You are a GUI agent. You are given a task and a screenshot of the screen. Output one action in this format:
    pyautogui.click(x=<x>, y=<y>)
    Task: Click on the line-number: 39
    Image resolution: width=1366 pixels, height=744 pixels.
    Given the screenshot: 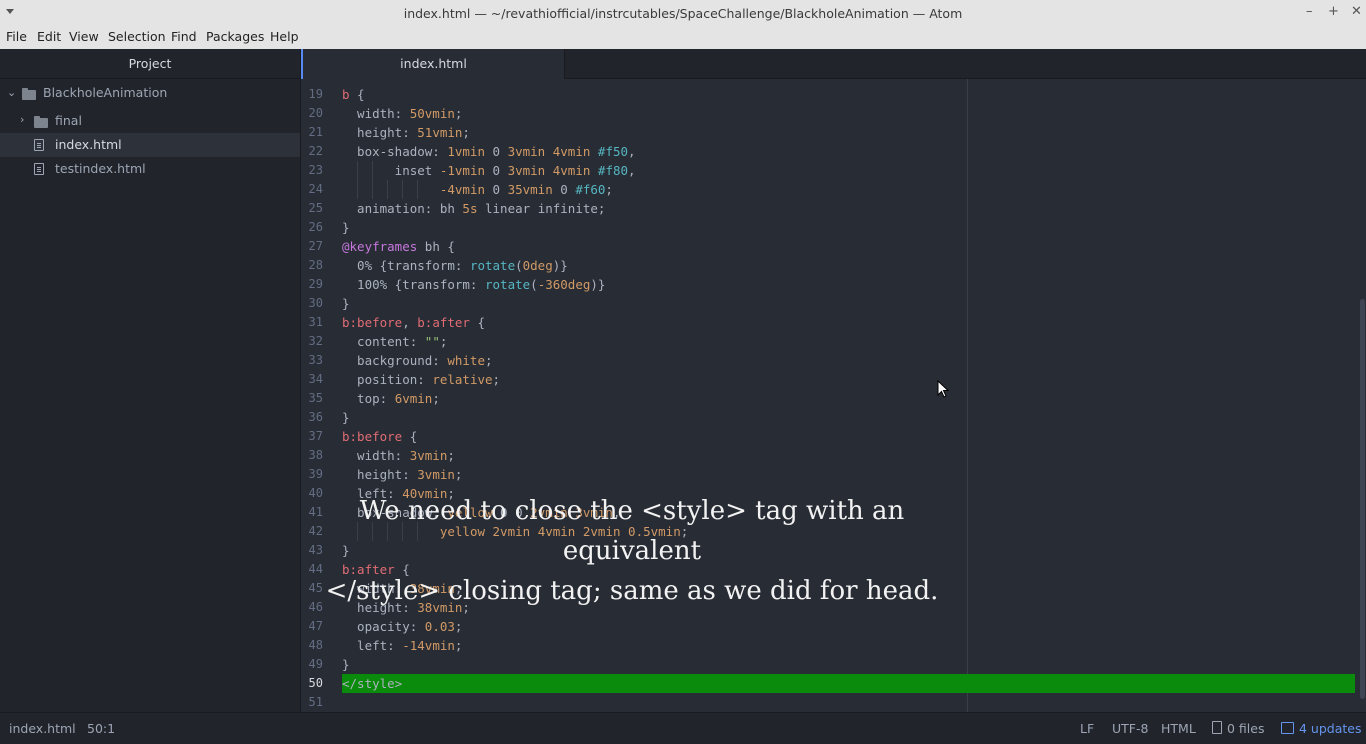 What is the action you would take?
    pyautogui.click(x=315, y=474)
    